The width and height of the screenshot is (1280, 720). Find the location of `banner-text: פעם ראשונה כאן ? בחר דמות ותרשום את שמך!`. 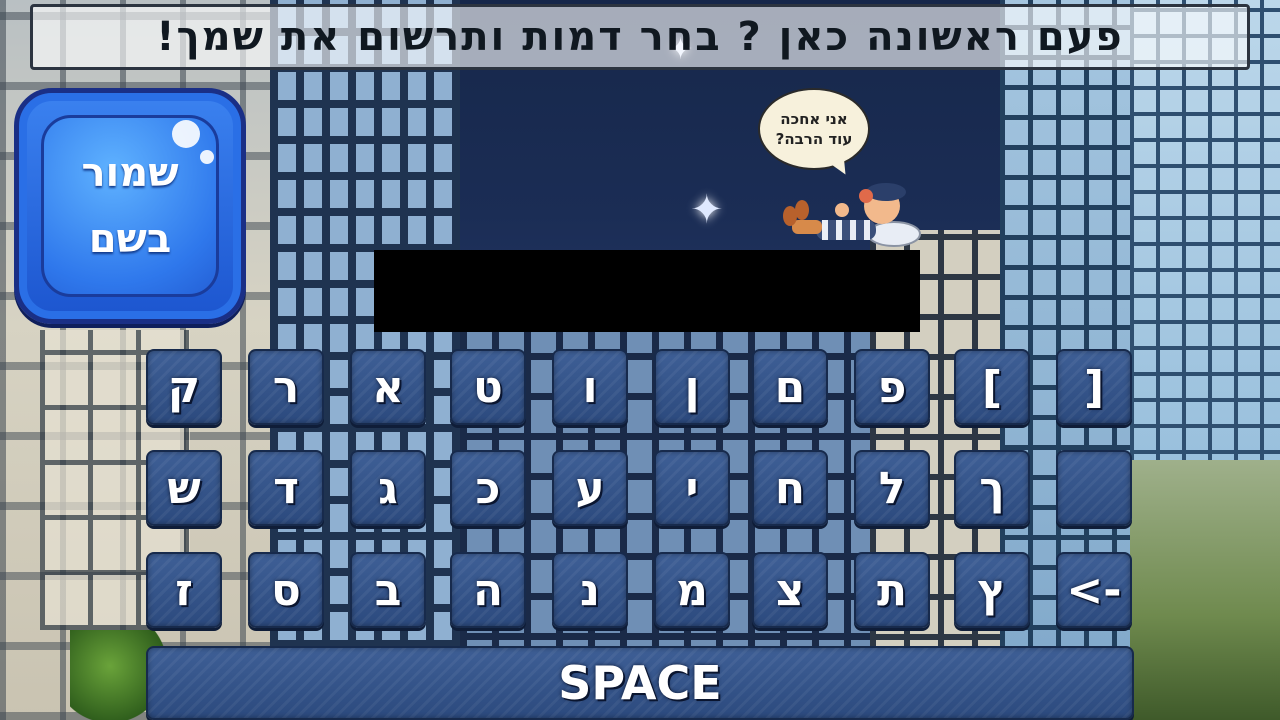

banner-text: פעם ראשונה כאן ? בחר דמות ותרשום את שמך! is located at coordinates (640, 37).